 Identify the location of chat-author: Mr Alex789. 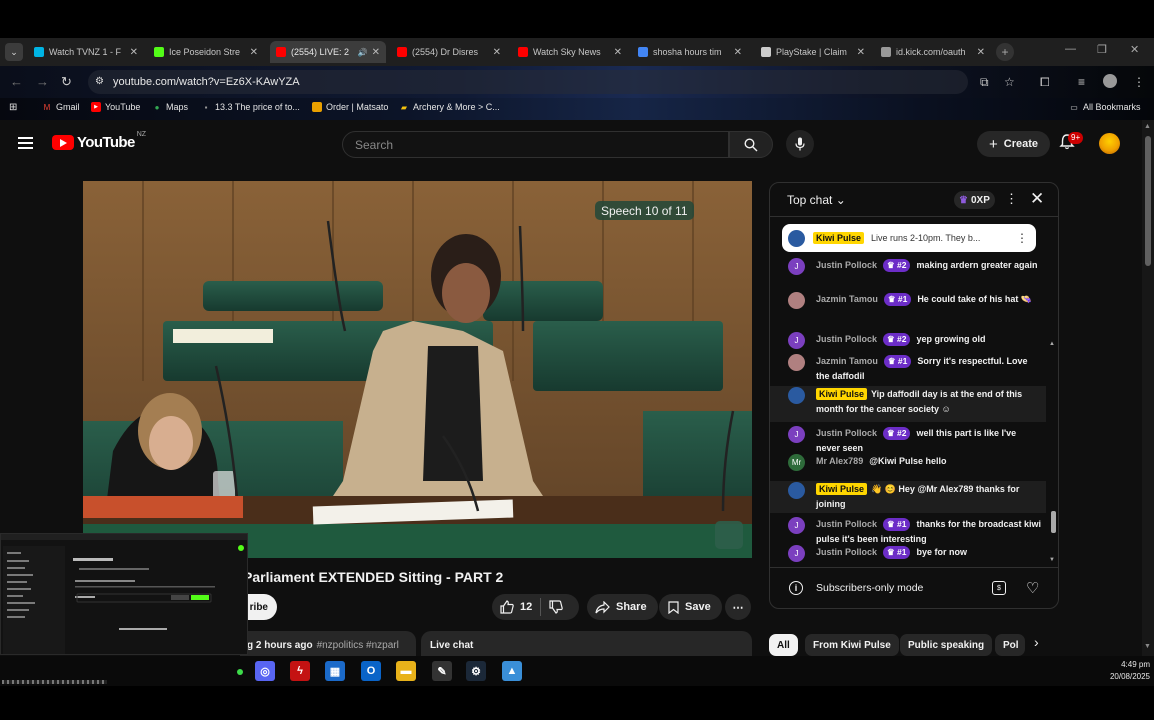
(839, 461).